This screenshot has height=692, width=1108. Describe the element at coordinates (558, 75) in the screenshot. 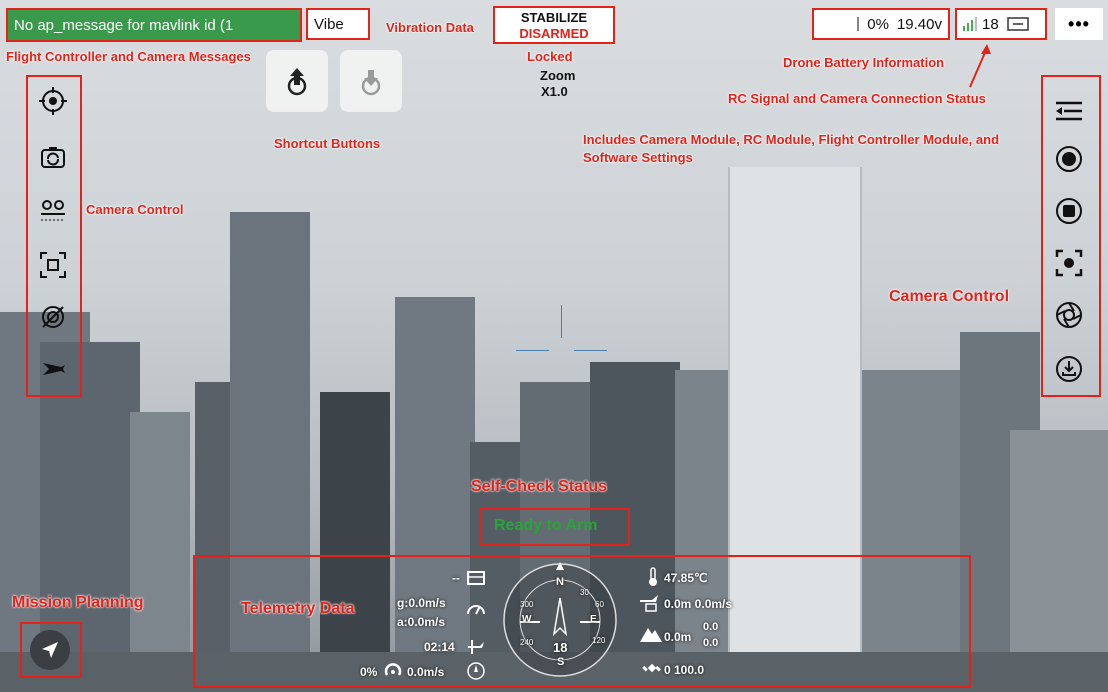

I see `zoom-label: Zoom` at that location.